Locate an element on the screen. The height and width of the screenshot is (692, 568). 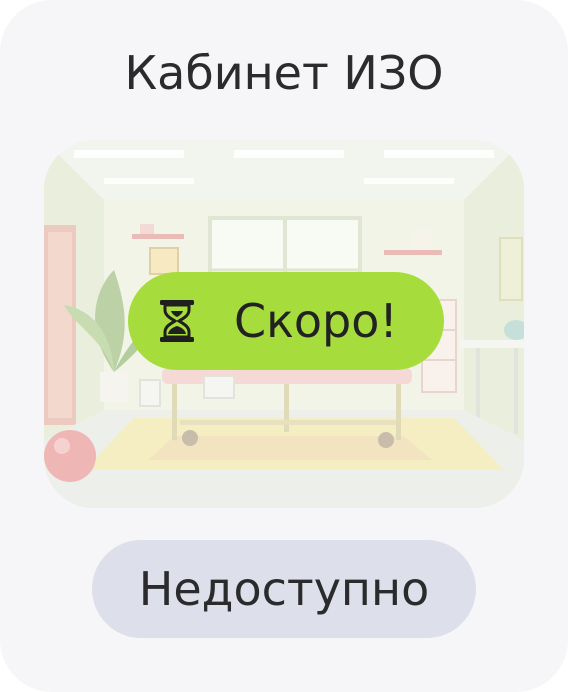
coming-soon-label: Скоро! is located at coordinates (316, 321).